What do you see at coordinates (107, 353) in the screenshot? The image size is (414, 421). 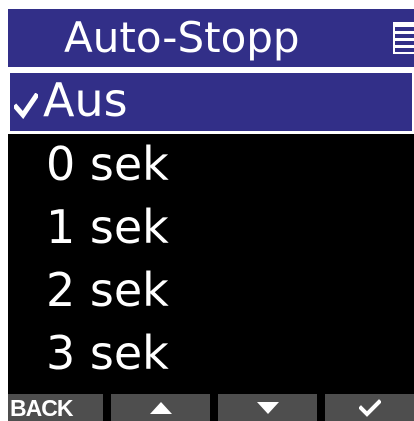 I see `option-label: 3 sek` at bounding box center [107, 353].